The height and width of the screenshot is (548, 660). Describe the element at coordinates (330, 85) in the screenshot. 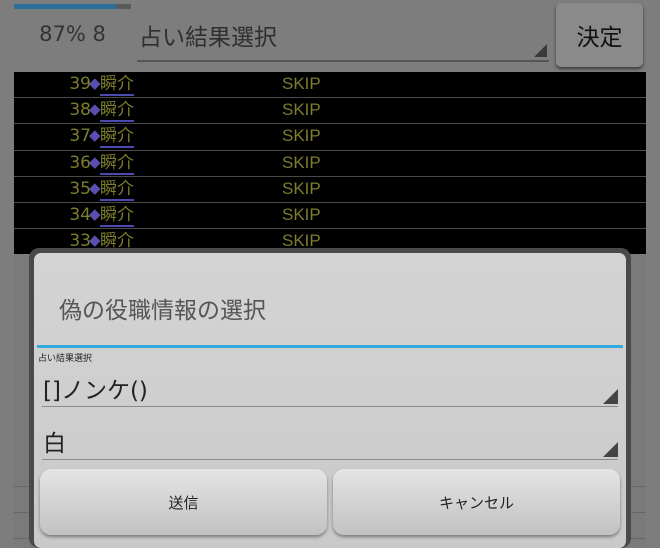

I see `log-row: 39 ◆ 瞬介 SKIP` at that location.